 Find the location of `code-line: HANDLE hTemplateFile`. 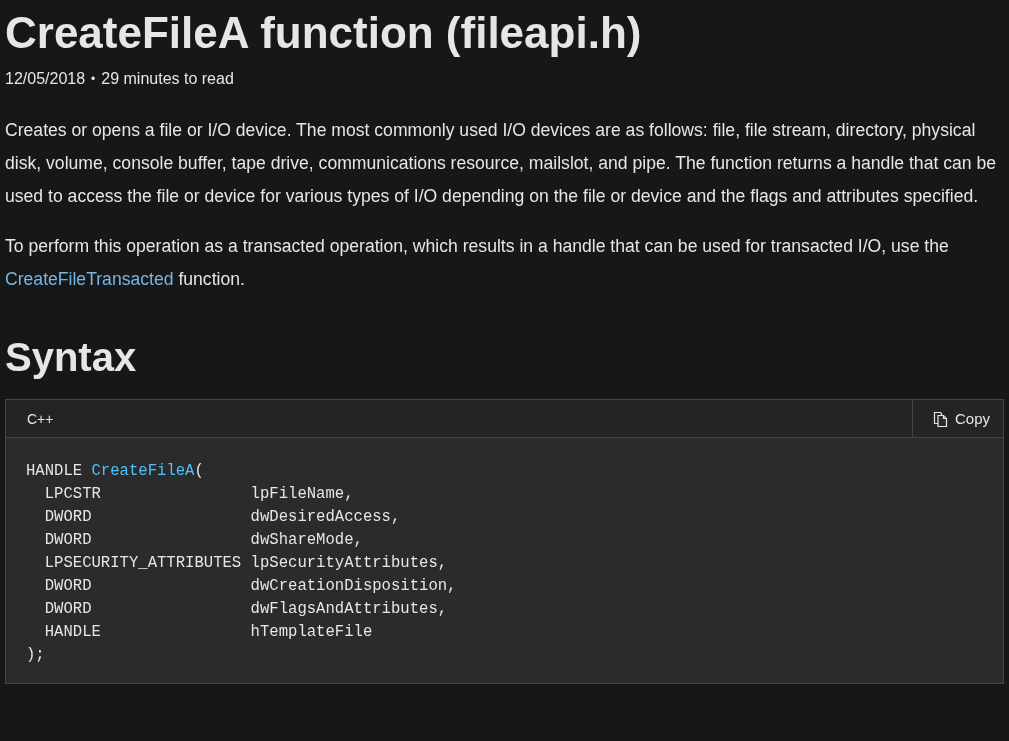

code-line: HANDLE hTemplateFile is located at coordinates (208, 632).